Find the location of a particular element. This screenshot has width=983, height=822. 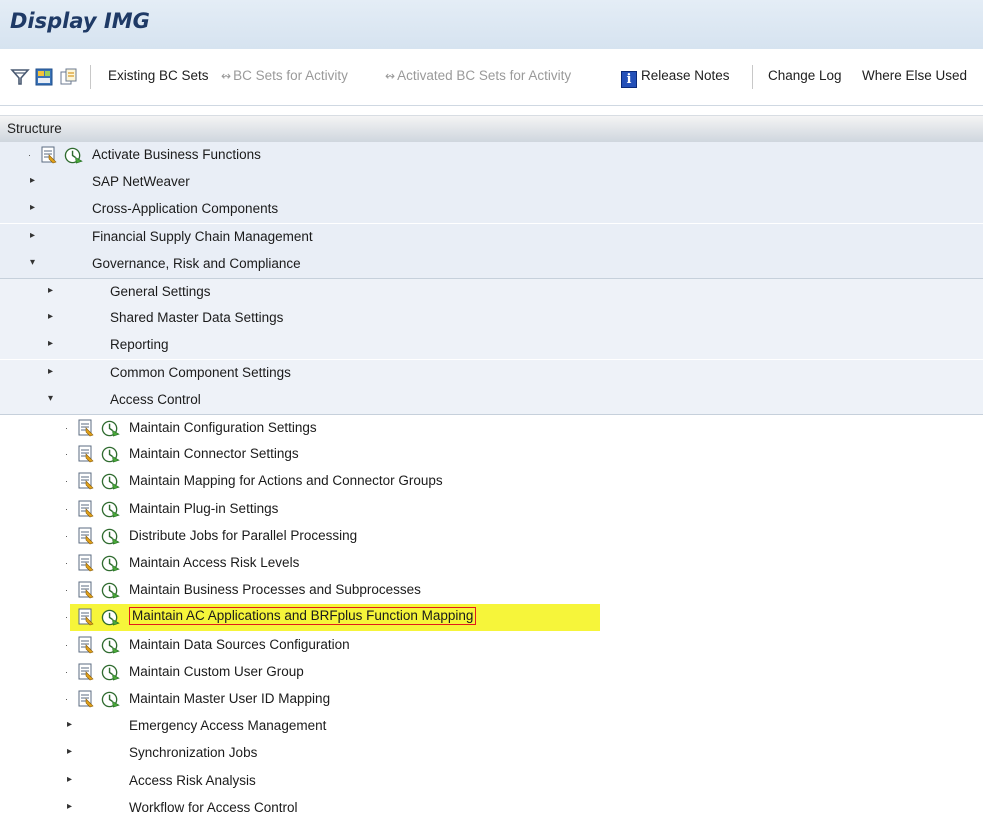

tree-node-row: ▸ Workflow for Access Control is located at coordinates (491, 808).